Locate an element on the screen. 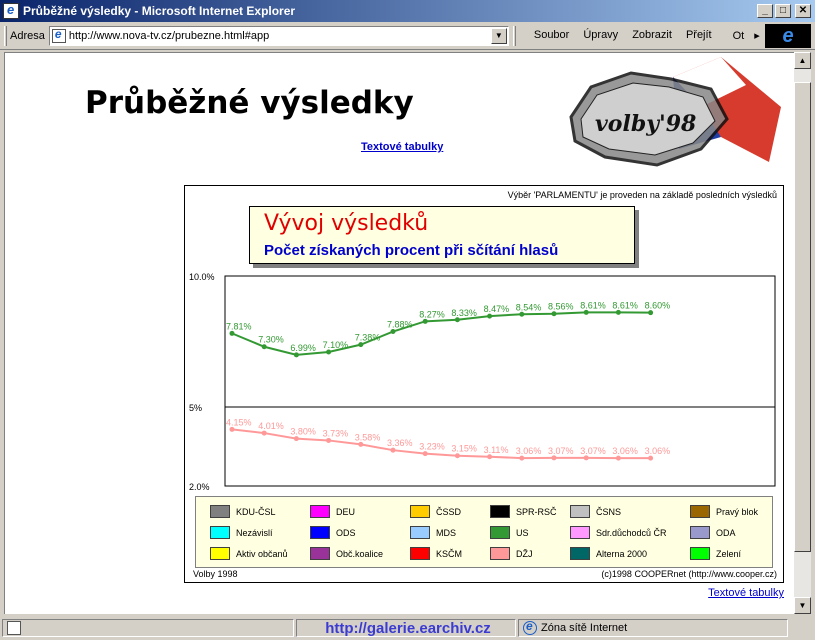 Image resolution: width=815 pixels, height=640 pixels. legend-label: DŽJ is located at coordinates (524, 553).